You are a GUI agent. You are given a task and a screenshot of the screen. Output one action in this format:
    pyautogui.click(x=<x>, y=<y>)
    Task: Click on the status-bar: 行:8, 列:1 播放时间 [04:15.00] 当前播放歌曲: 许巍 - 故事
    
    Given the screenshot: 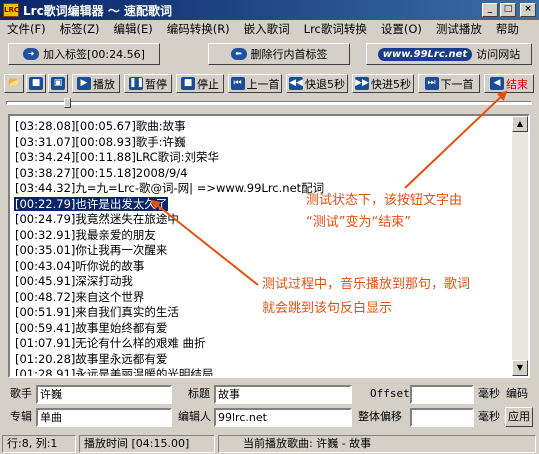 What is the action you would take?
    pyautogui.click(x=269, y=444)
    